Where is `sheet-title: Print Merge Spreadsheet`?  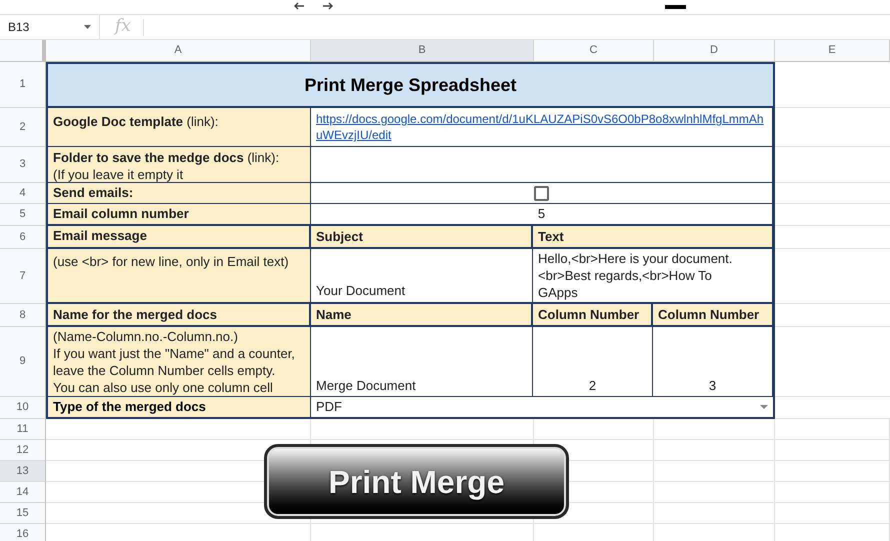 sheet-title: Print Merge Spreadsheet is located at coordinates (410, 85).